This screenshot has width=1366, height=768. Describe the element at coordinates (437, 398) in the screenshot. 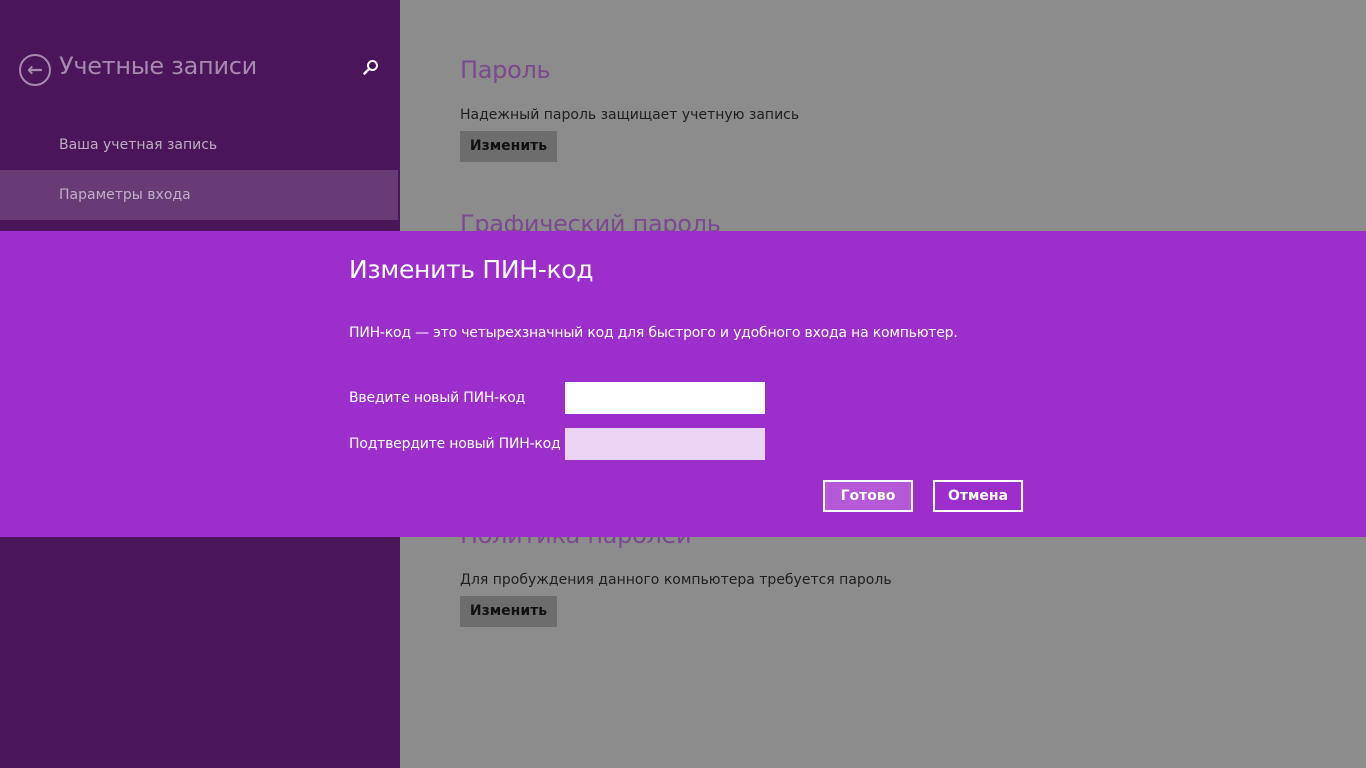

I see `new-pin-label: Введите новый ПИН-код` at that location.